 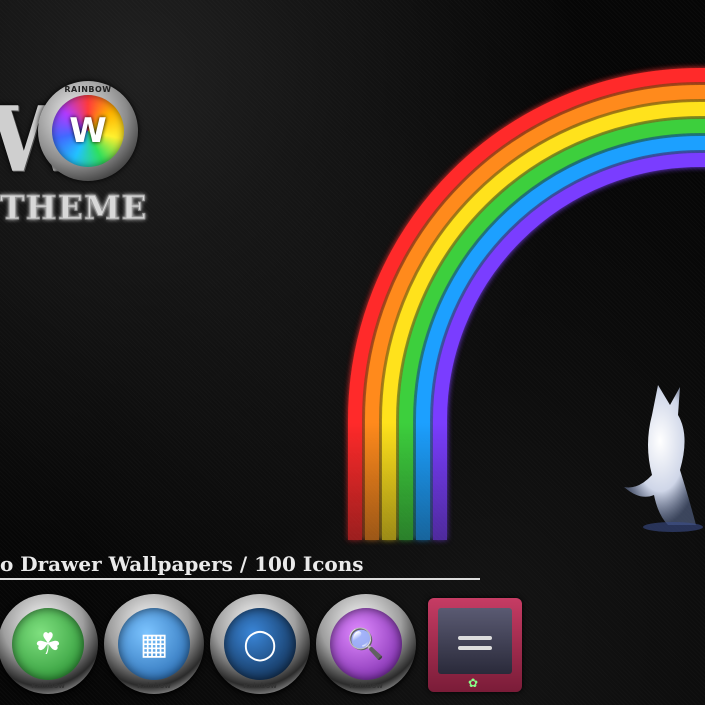 I want to click on clover-icon: ☘ Rainbow, so click(x=49, y=644).